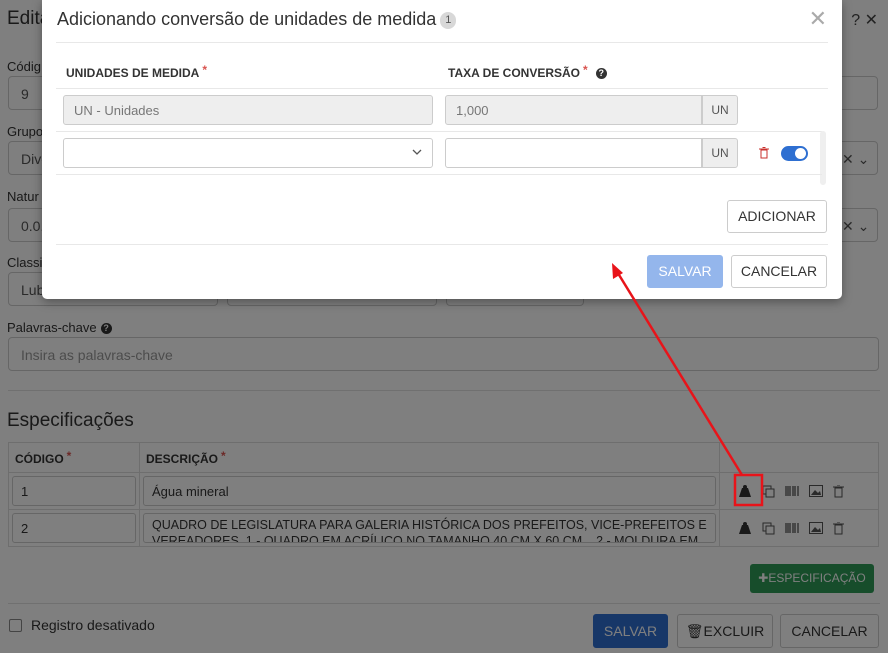  What do you see at coordinates (685, 271) in the screenshot?
I see `save-button: SALVAR` at bounding box center [685, 271].